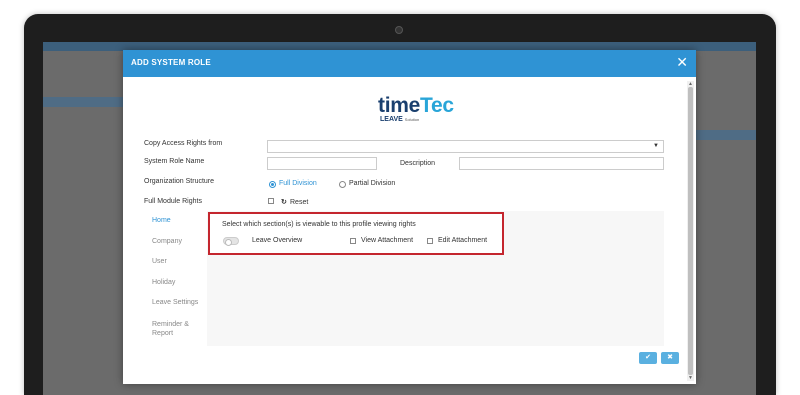  What do you see at coordinates (298, 183) in the screenshot?
I see `full-division-label: Full Division` at bounding box center [298, 183].